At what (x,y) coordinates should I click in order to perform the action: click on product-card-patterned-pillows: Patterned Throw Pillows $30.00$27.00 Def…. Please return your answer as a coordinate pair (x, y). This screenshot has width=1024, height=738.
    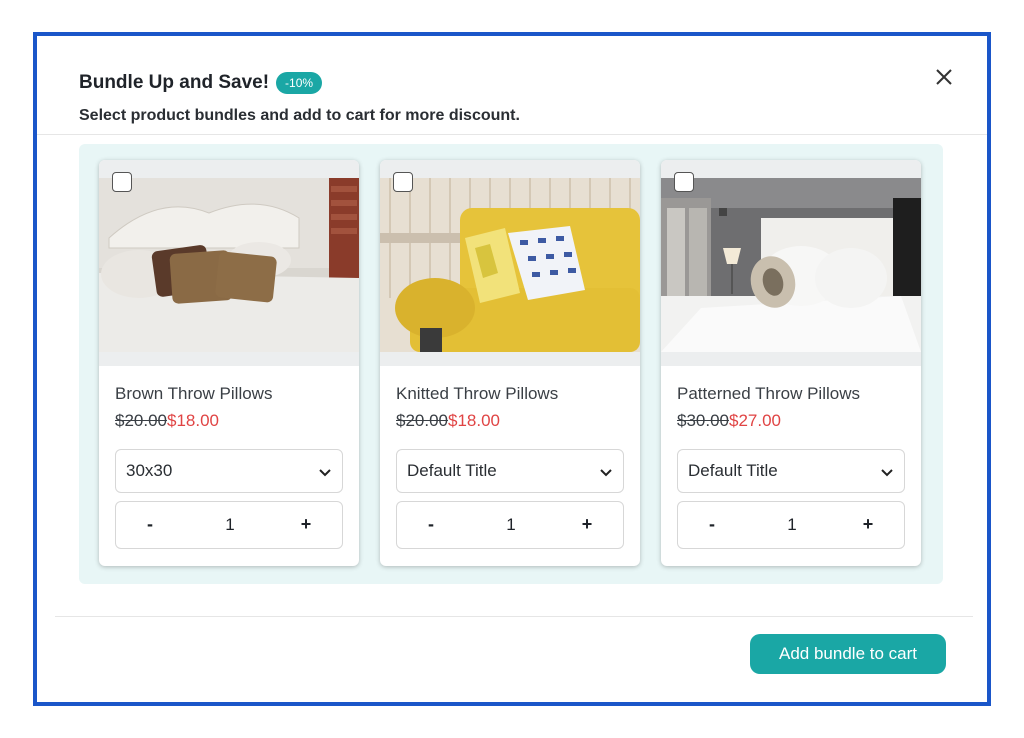
    Looking at the image, I should click on (791, 363).